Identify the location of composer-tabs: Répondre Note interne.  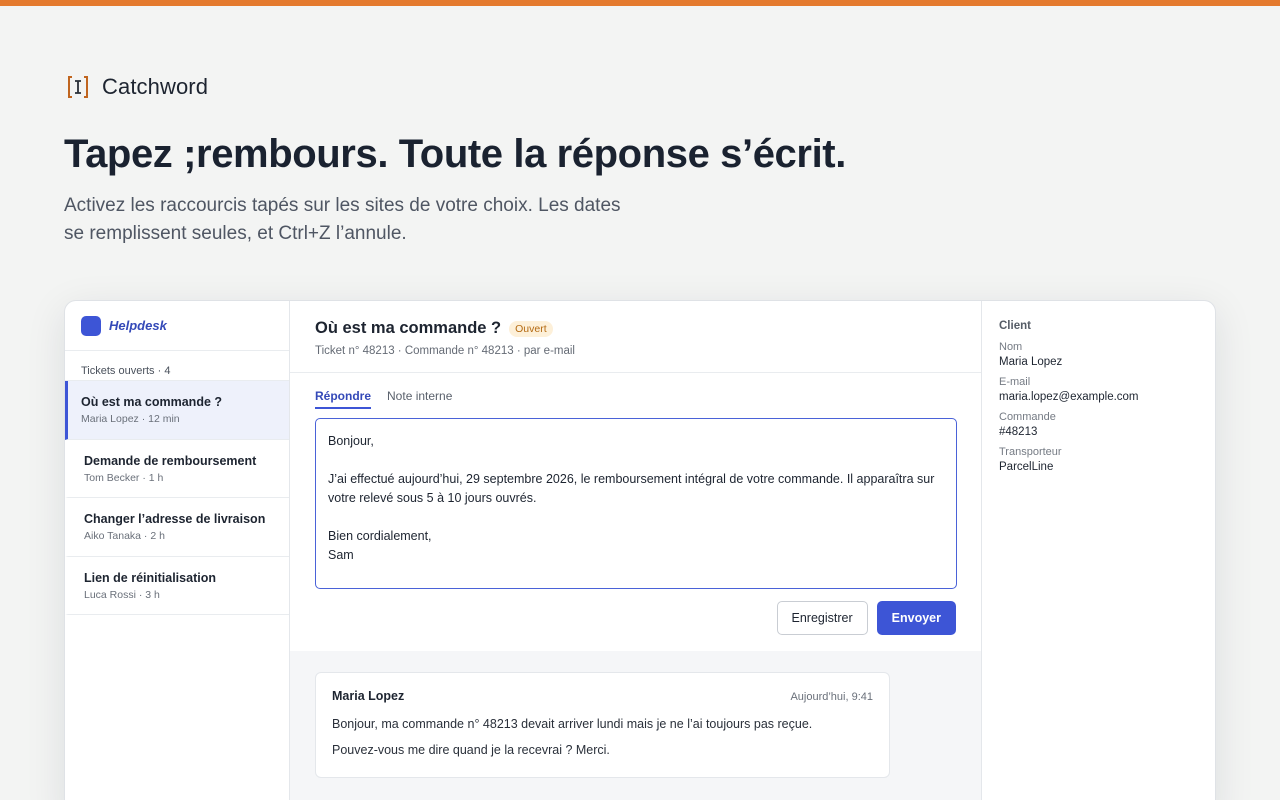
(635, 399).